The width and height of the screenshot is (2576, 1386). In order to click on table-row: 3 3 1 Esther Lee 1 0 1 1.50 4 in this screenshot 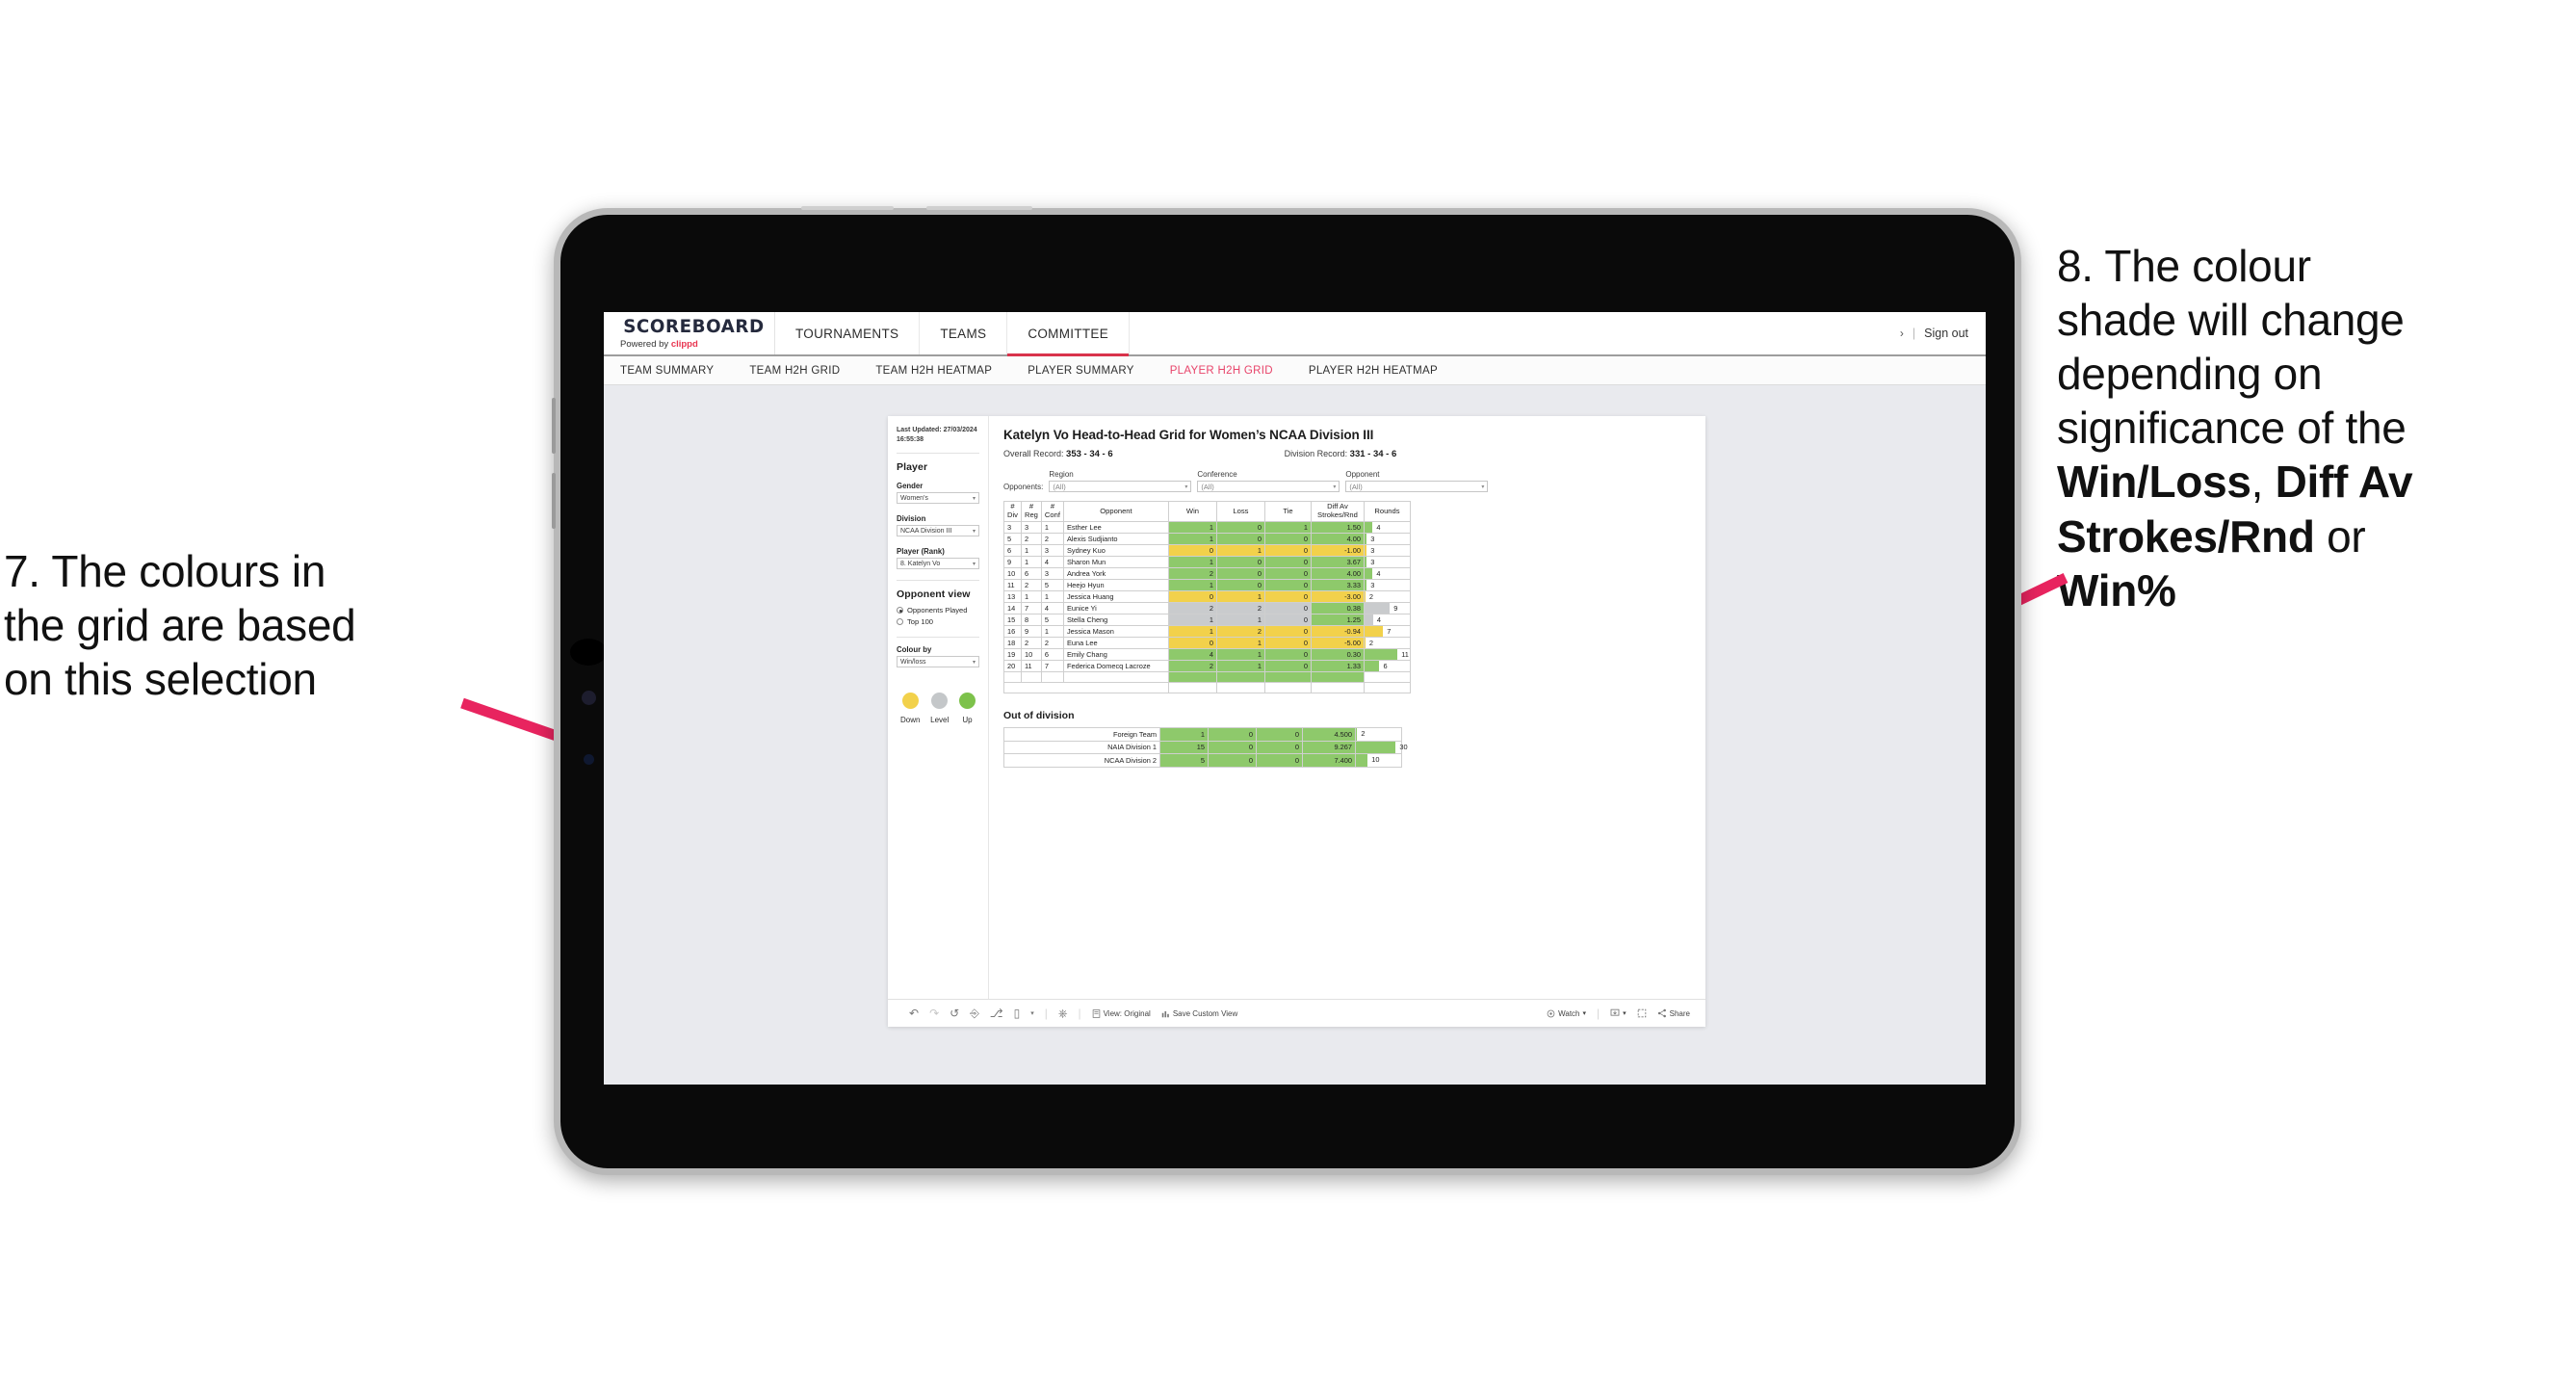, I will do `click(1207, 527)`.